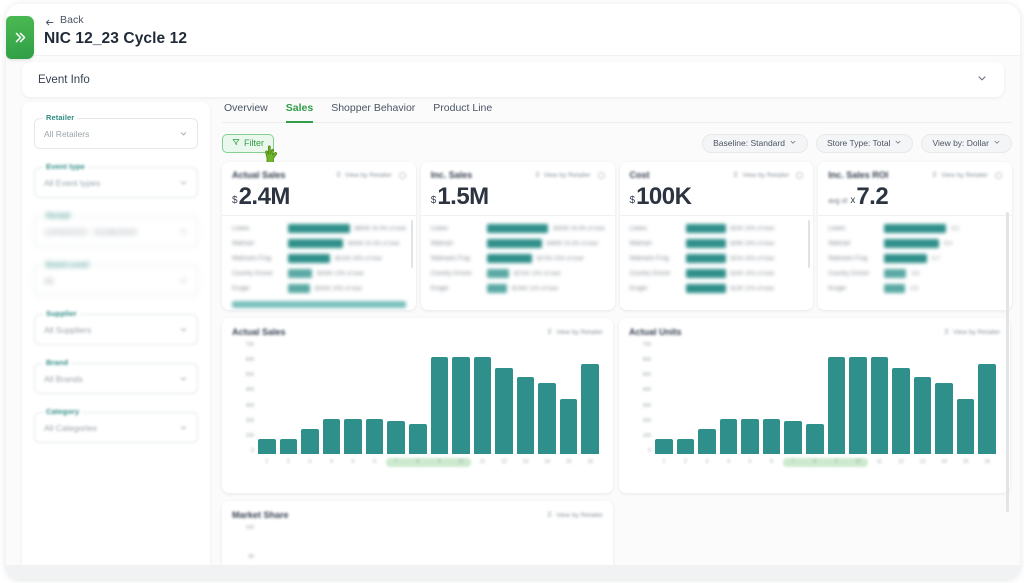 This screenshot has height=583, width=1024. Describe the element at coordinates (67, 133) in the screenshot. I see `filter-value: All Retailers` at that location.